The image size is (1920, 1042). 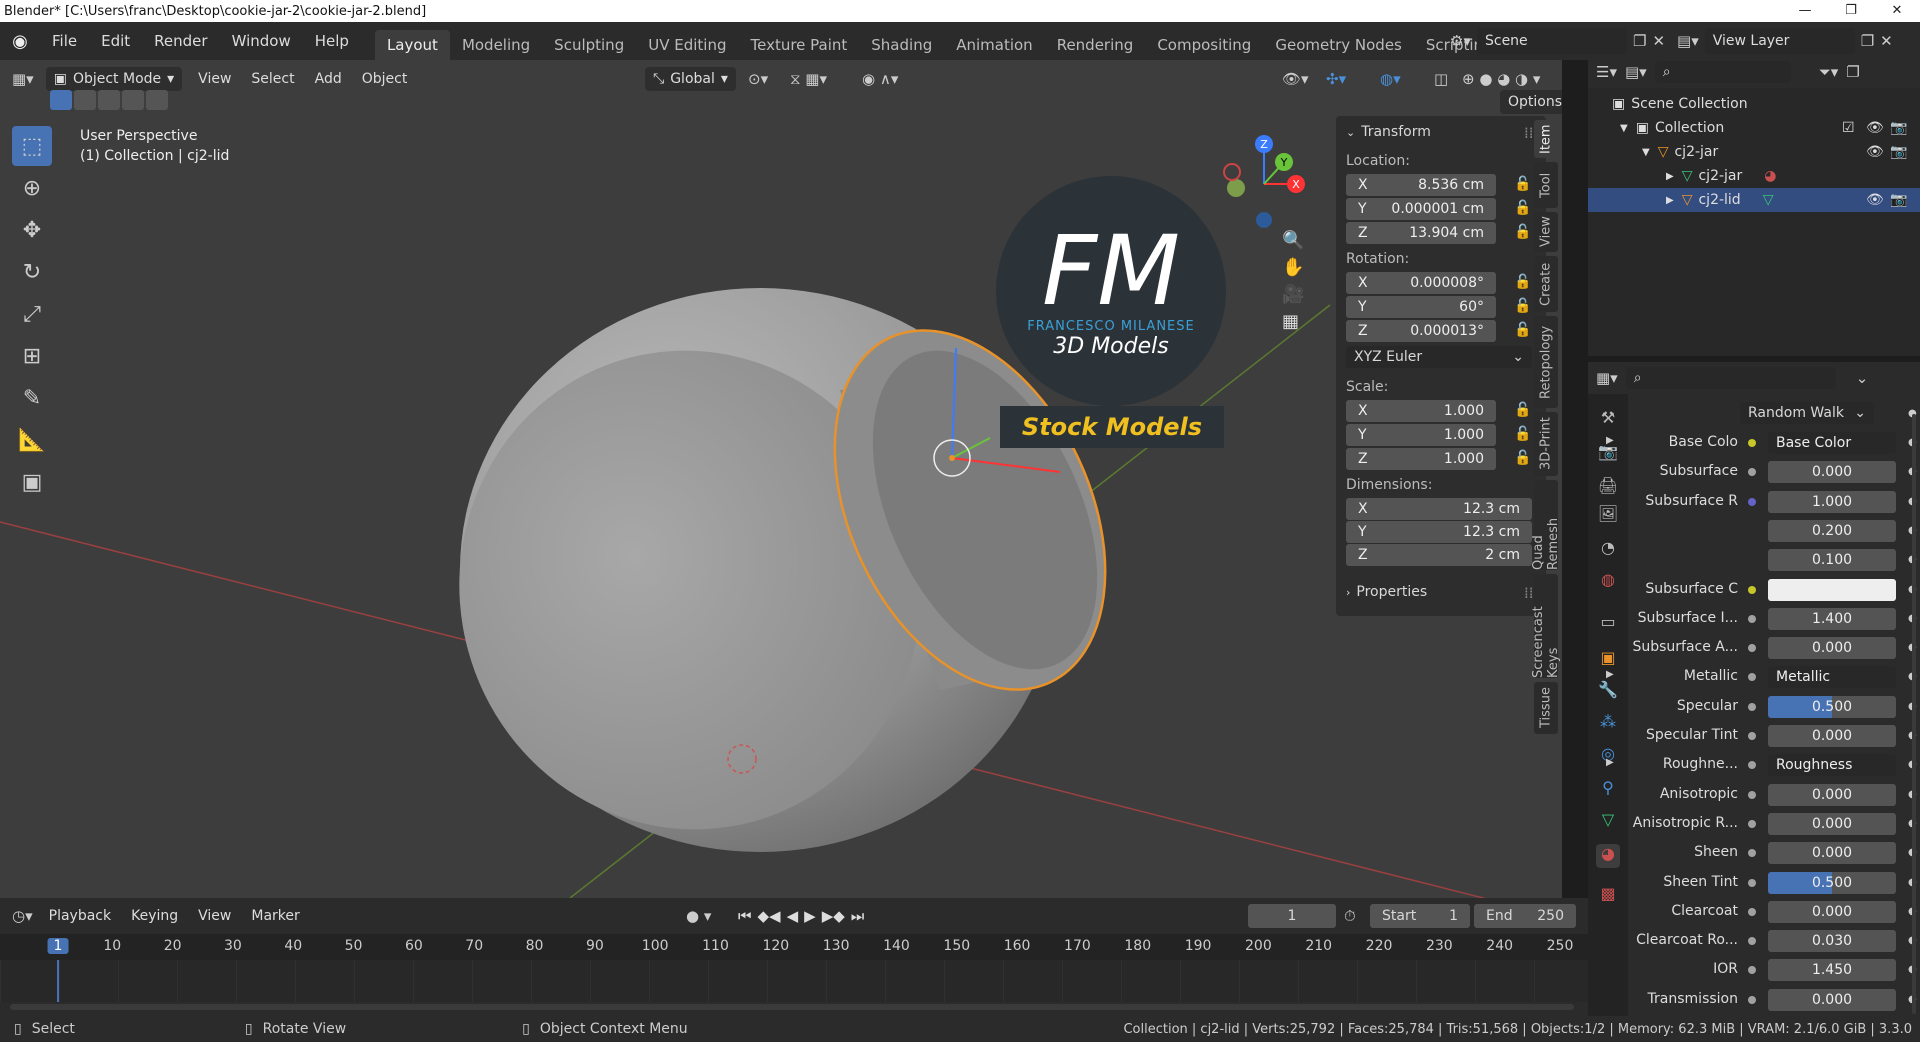 I want to click on viewport-menu-view: View, so click(x=214, y=79).